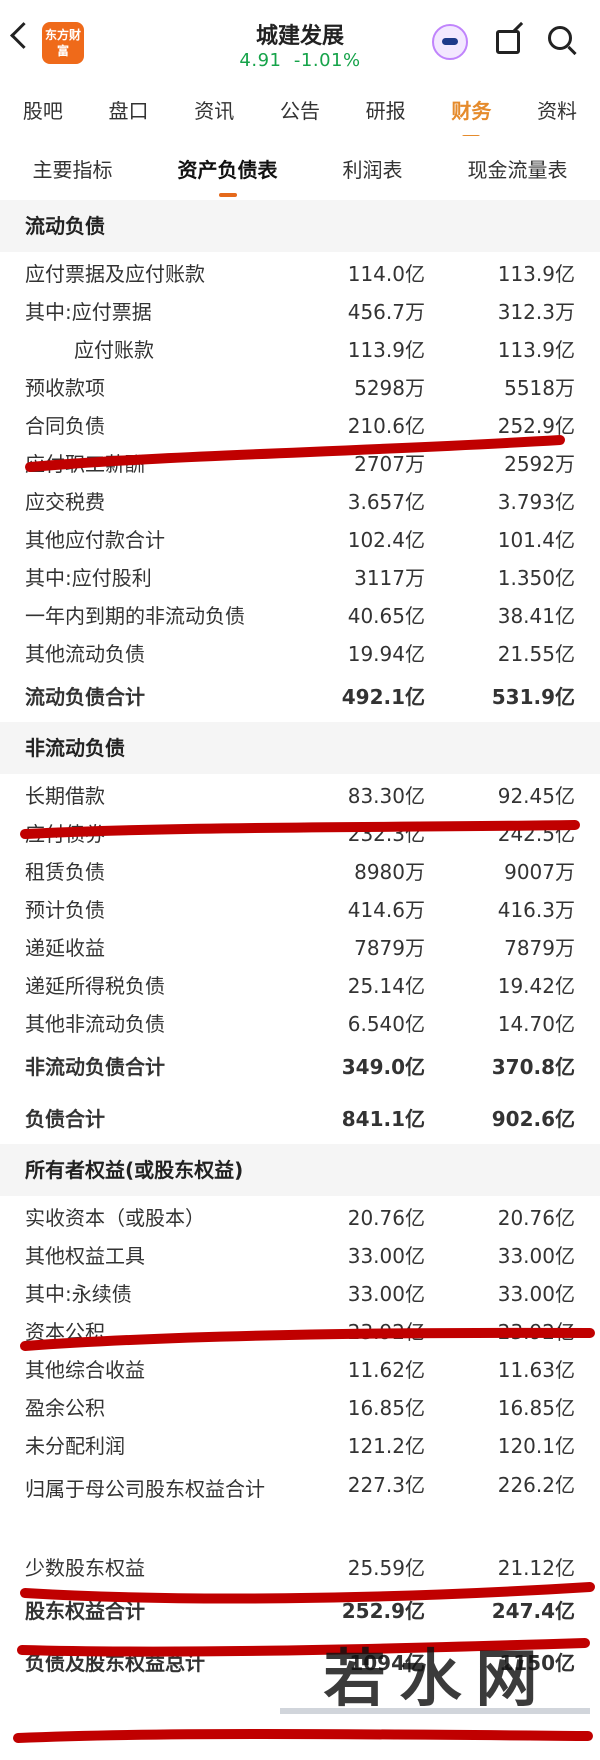 This screenshot has width=600, height=1760. Describe the element at coordinates (300, 41) in the screenshot. I see `app-header: 东方财富 城建发展 4.91 -1.01%` at that location.